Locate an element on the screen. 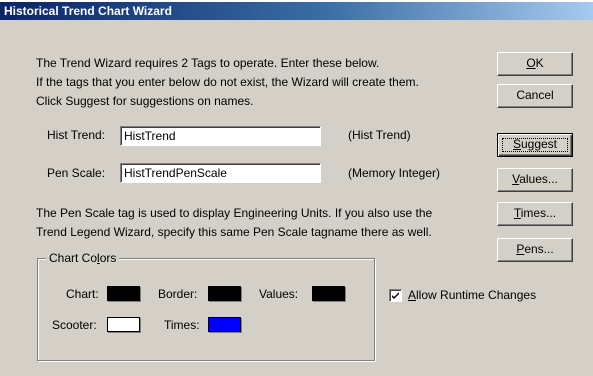 This screenshot has width=593, height=376. values-color-swatch is located at coordinates (328, 293).